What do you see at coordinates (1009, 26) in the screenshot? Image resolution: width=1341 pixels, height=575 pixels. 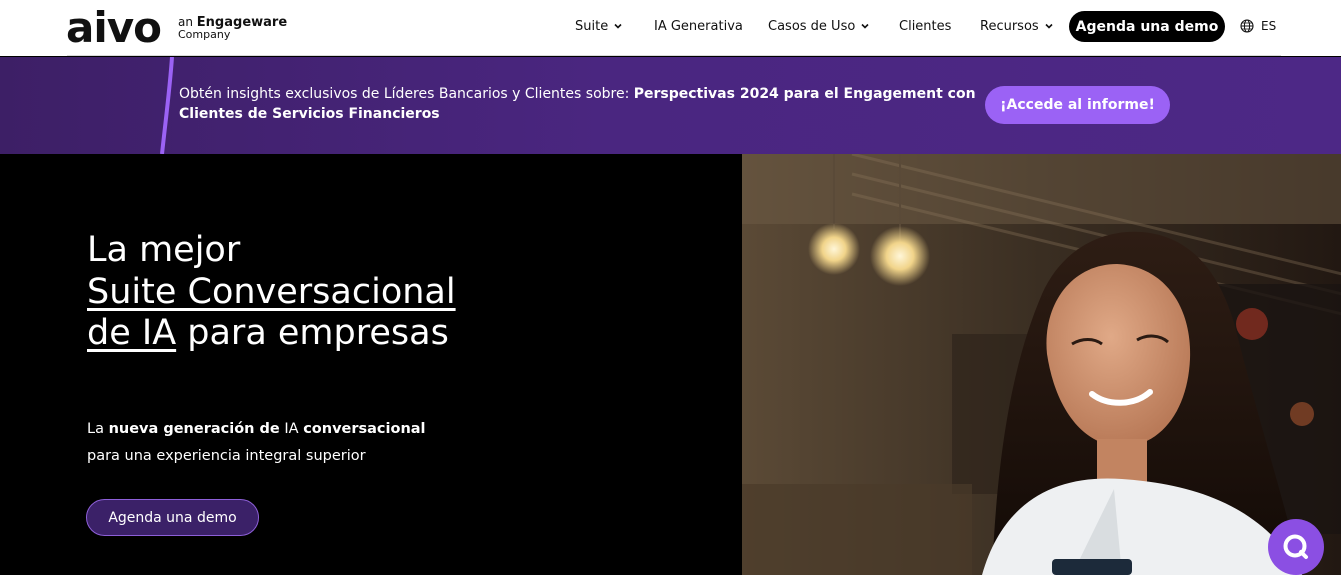 I see `nav-item-label: Recursos` at bounding box center [1009, 26].